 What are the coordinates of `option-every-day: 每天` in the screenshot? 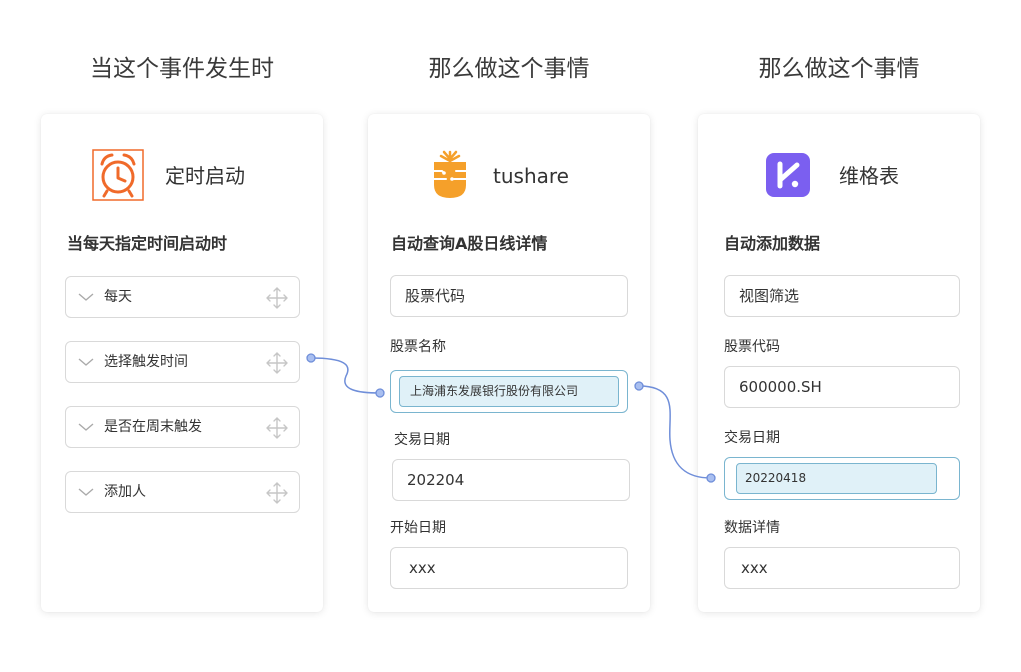 It's located at (182, 297).